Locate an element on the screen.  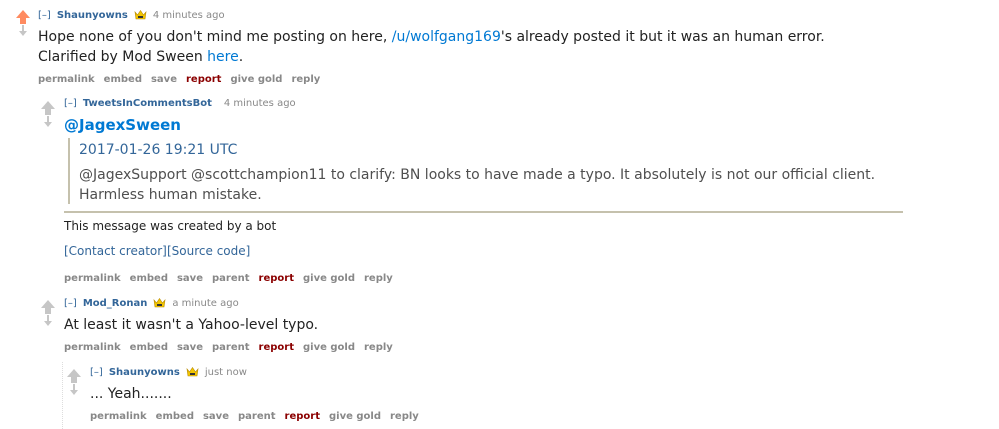
comment-tagline: [–] Shaunyowns just now is located at coordinates (168, 372).